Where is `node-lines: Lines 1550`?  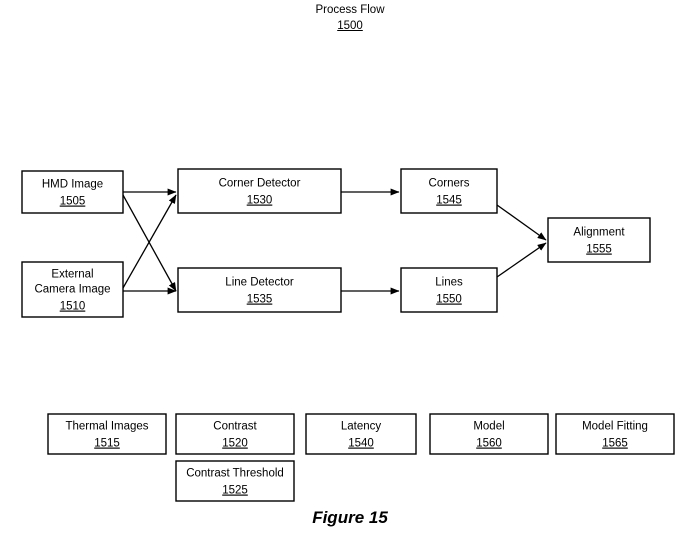
node-lines: Lines 1550 is located at coordinates (449, 290).